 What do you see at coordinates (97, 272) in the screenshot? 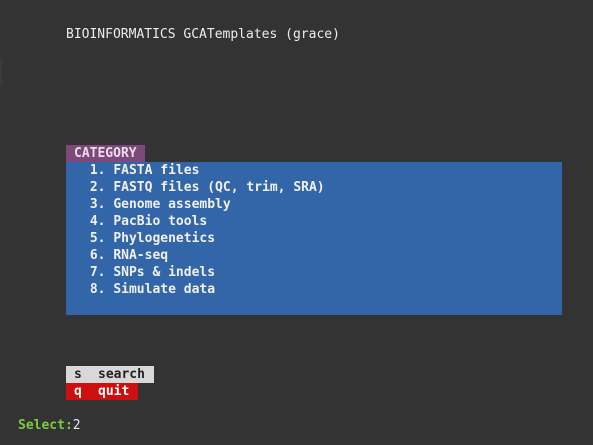
I see `menu-item-number: 7.` at bounding box center [97, 272].